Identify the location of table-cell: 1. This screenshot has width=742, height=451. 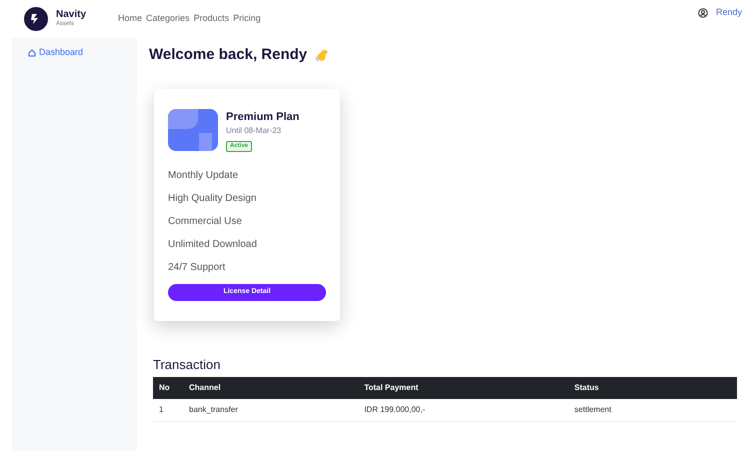
(168, 410).